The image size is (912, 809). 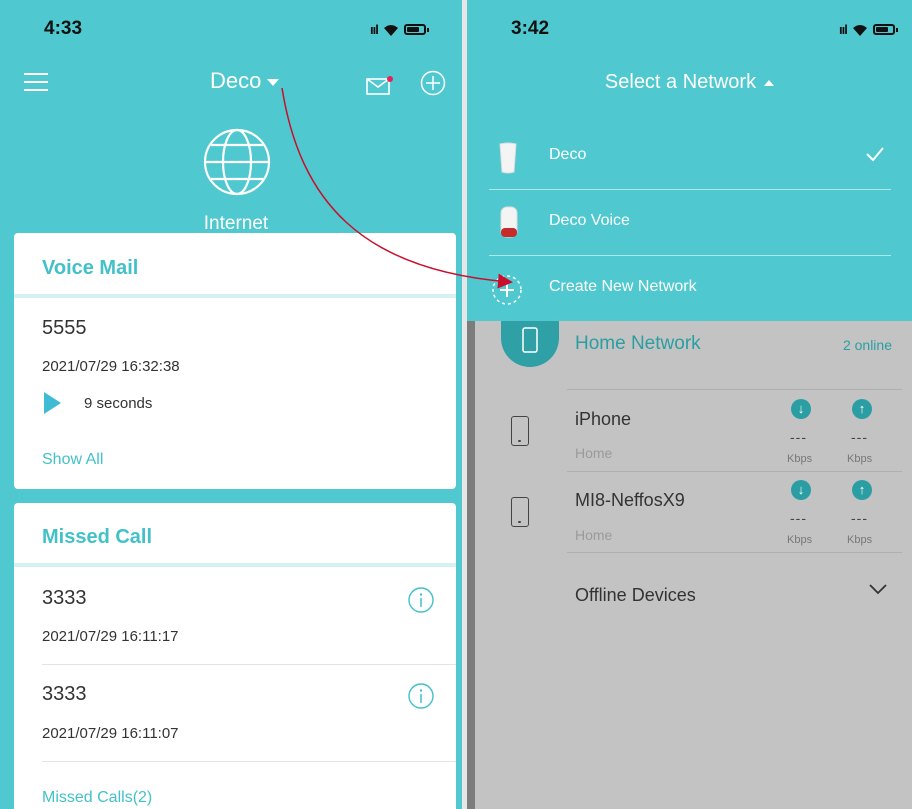 What do you see at coordinates (878, 589) in the screenshot?
I see `chevron-down-icon` at bounding box center [878, 589].